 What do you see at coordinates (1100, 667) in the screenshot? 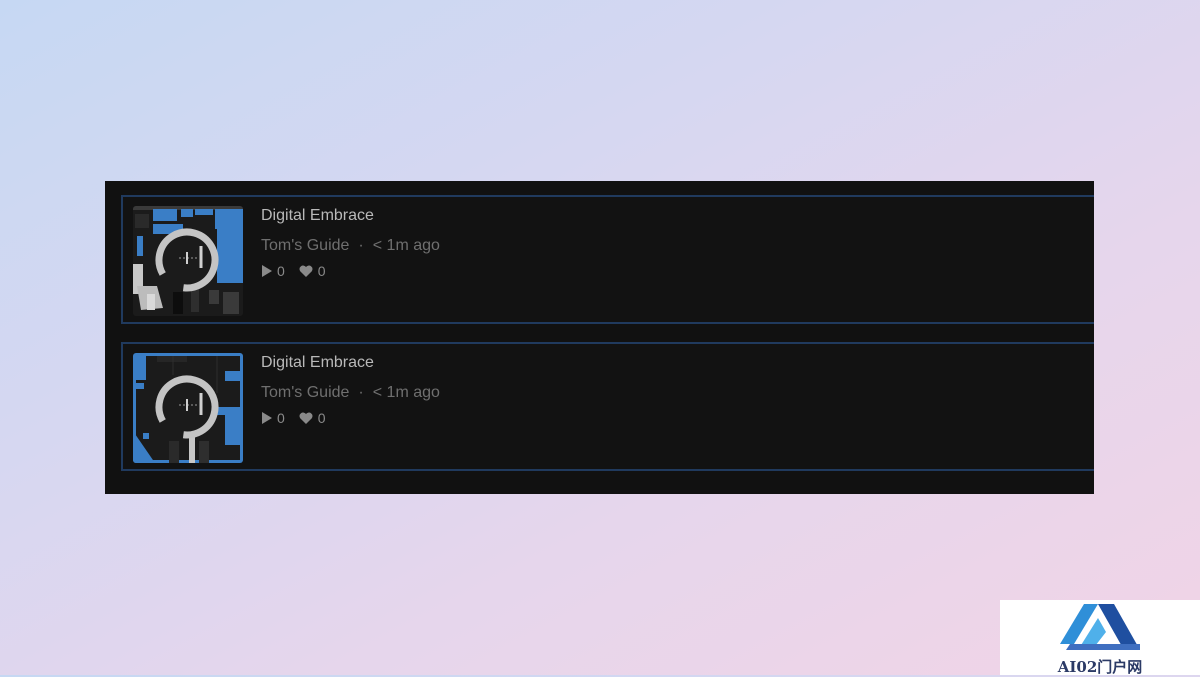
I see `watermark-text: AI02门户网` at bounding box center [1100, 667].